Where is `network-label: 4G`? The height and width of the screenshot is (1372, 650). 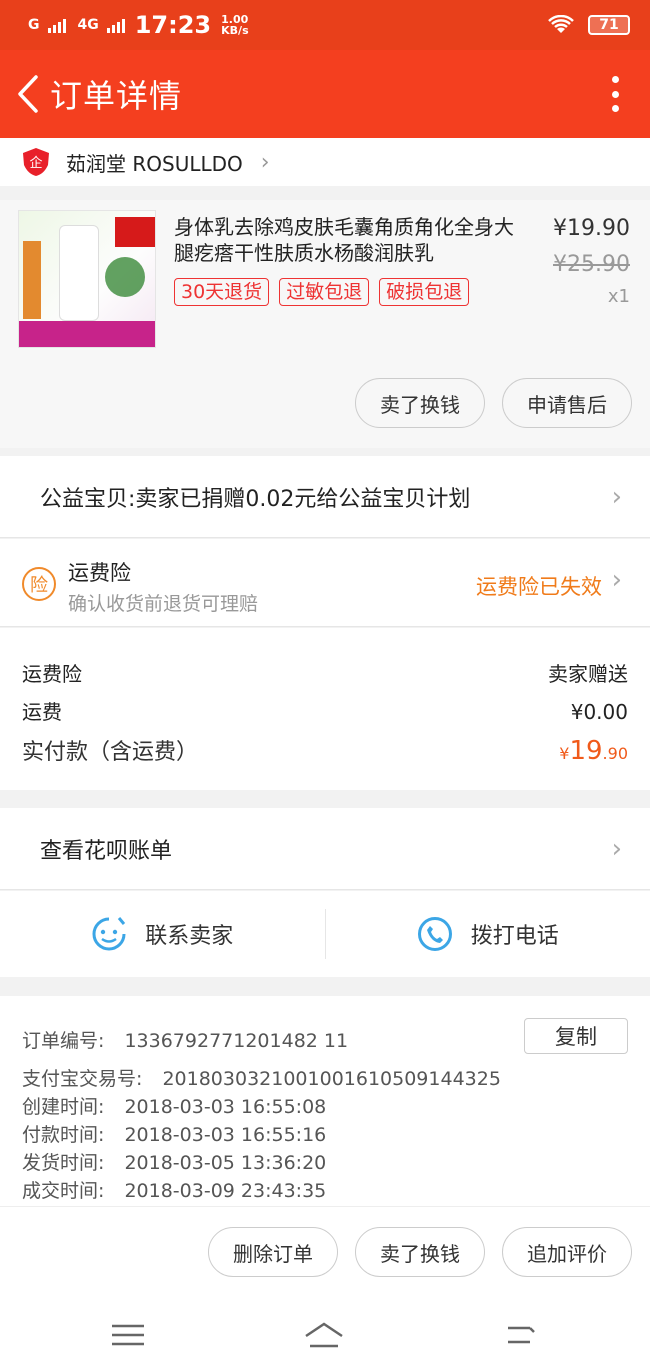 network-label: 4G is located at coordinates (88, 25).